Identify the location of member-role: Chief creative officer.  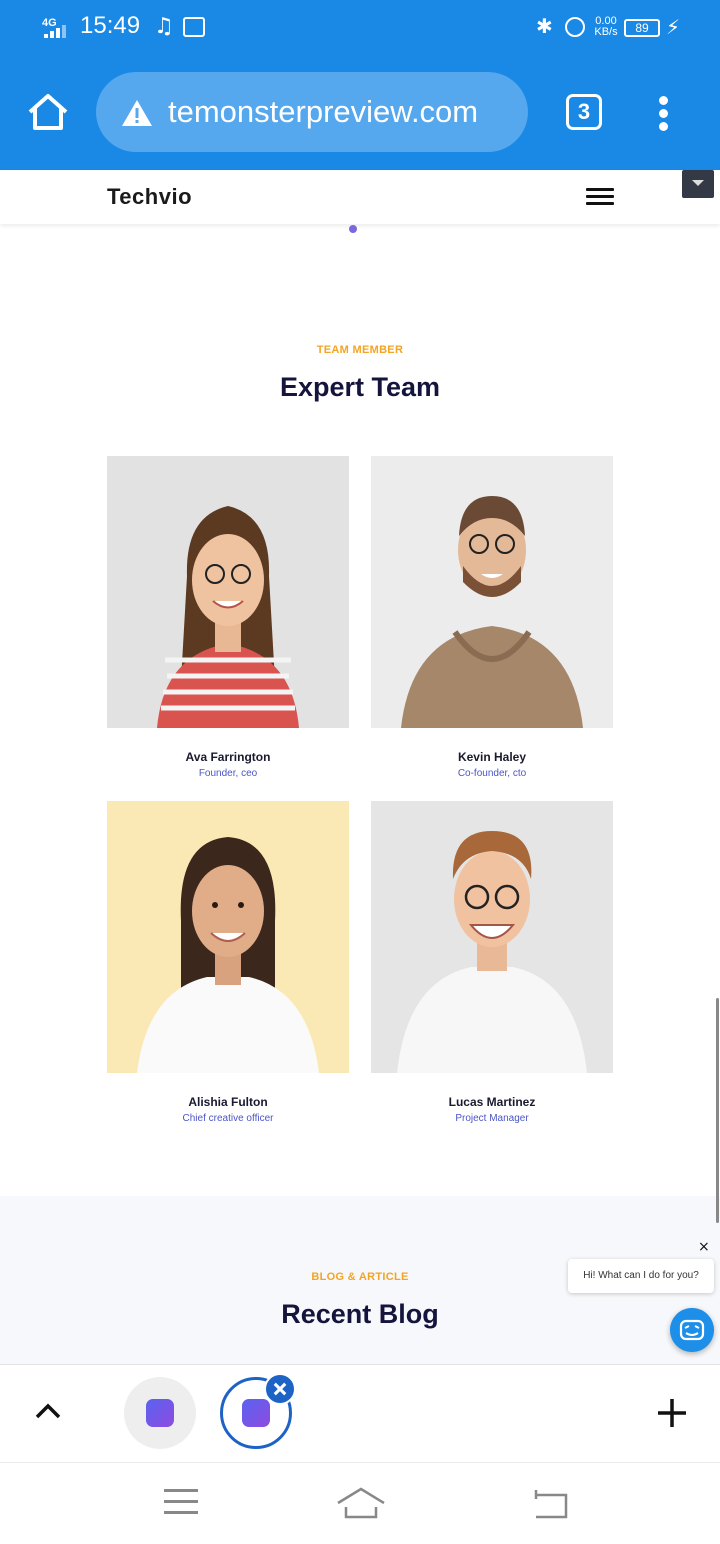
(228, 1118).